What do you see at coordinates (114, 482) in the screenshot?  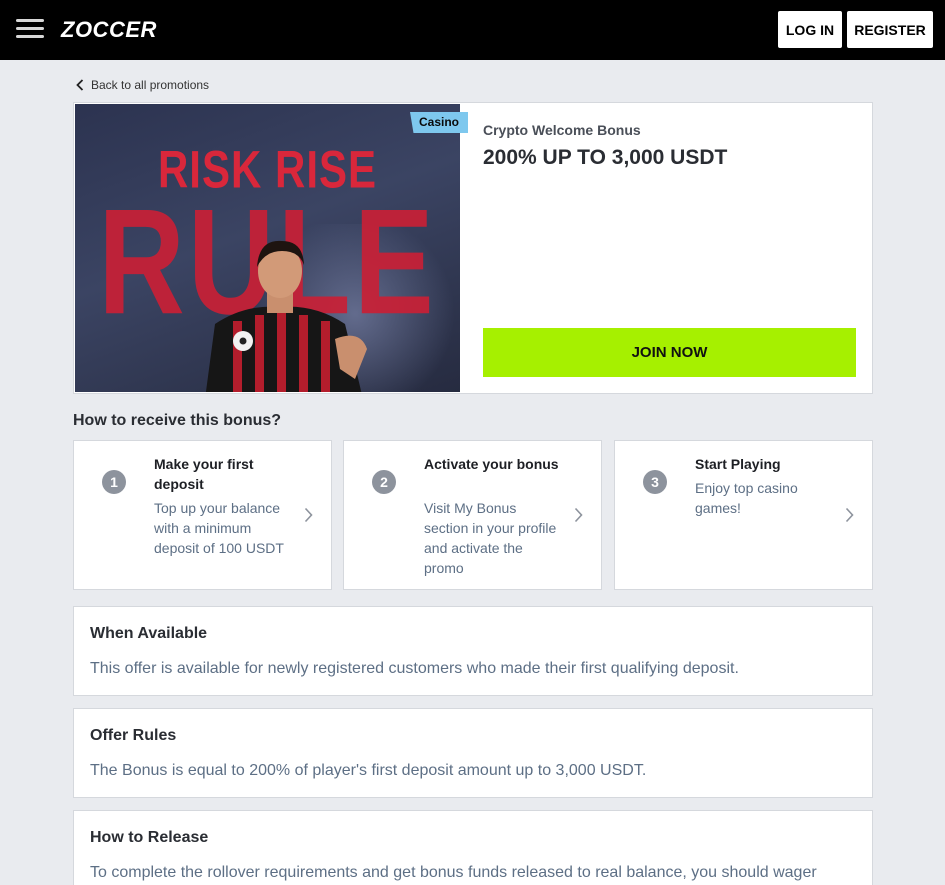 I see `step-number-badge: 1` at bounding box center [114, 482].